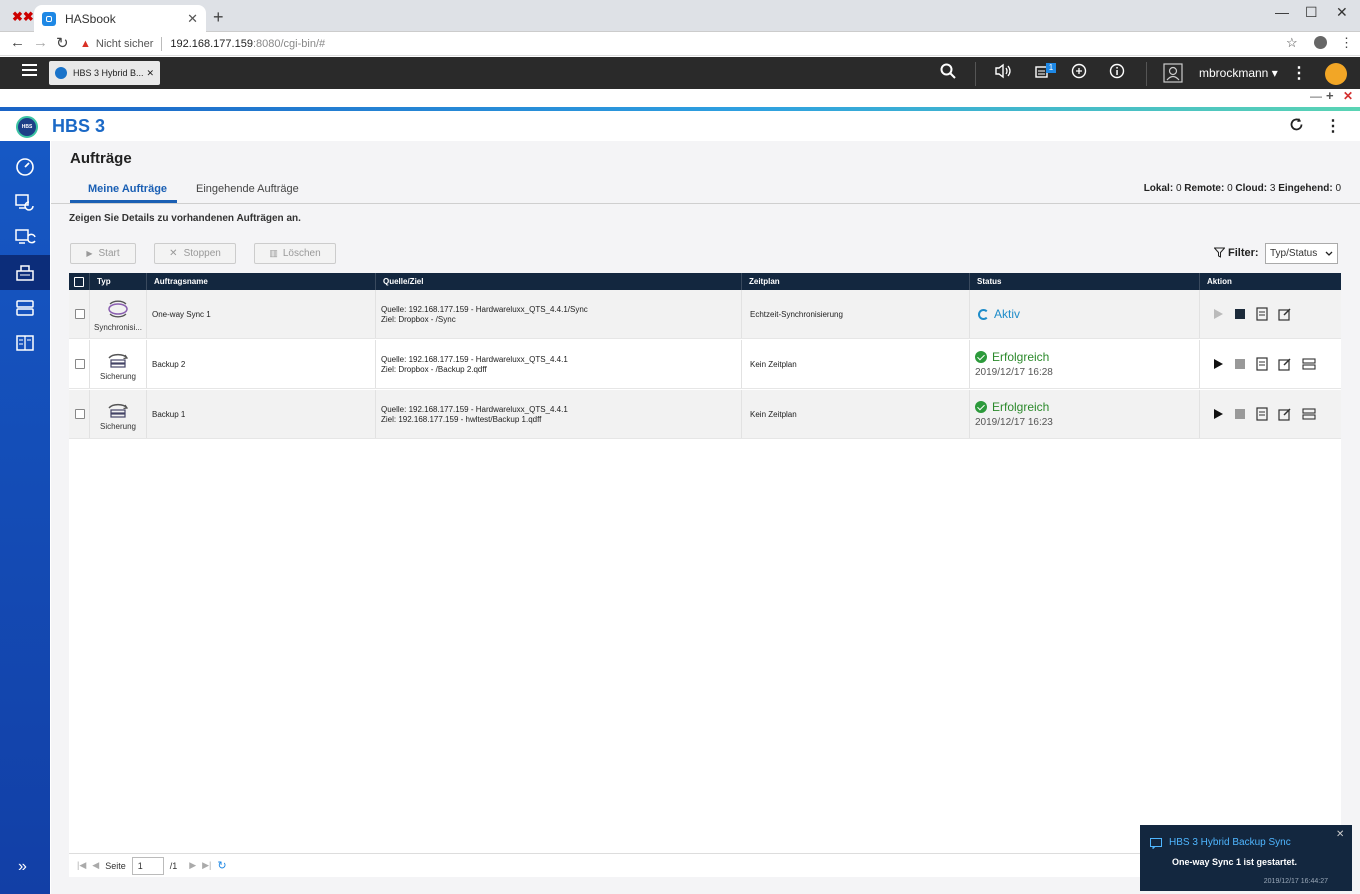 This screenshot has width=1360, height=894. Describe the element at coordinates (85, 44) in the screenshot. I see `warning-icon: ▲` at that location.